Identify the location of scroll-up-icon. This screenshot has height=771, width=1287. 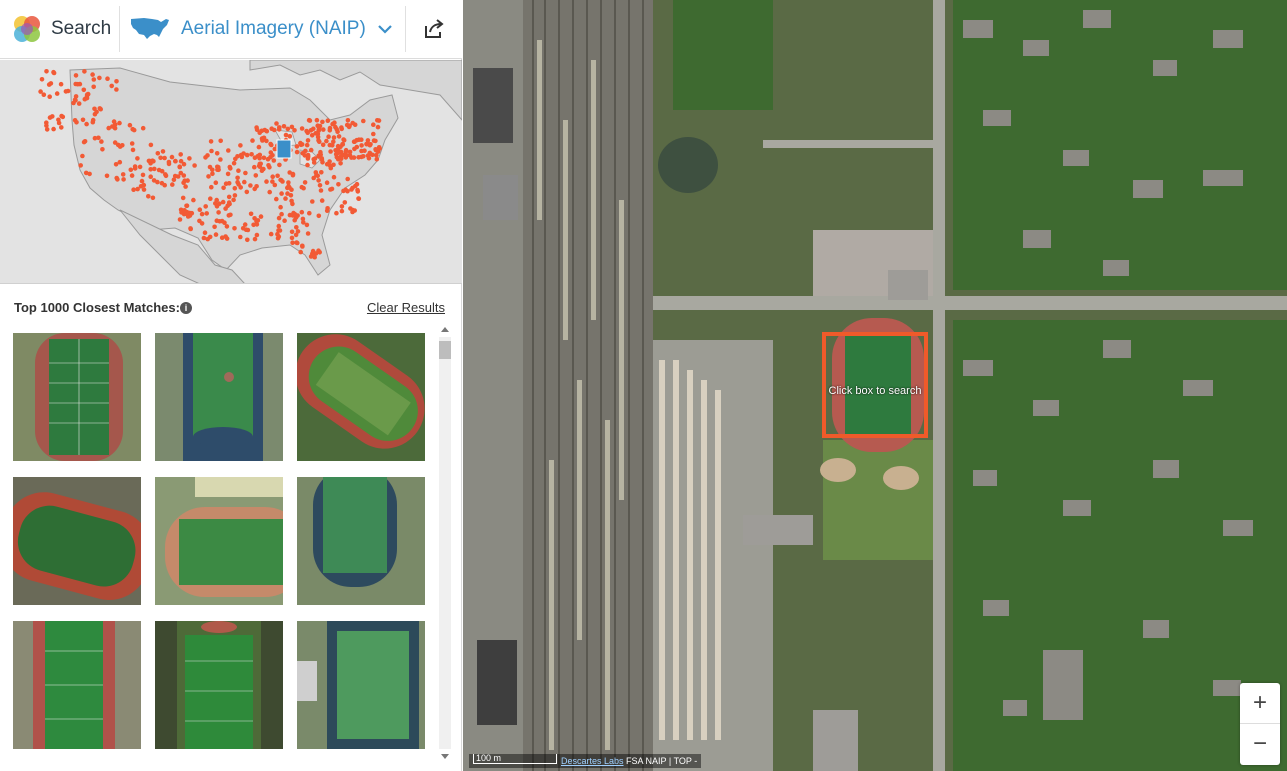
(445, 329).